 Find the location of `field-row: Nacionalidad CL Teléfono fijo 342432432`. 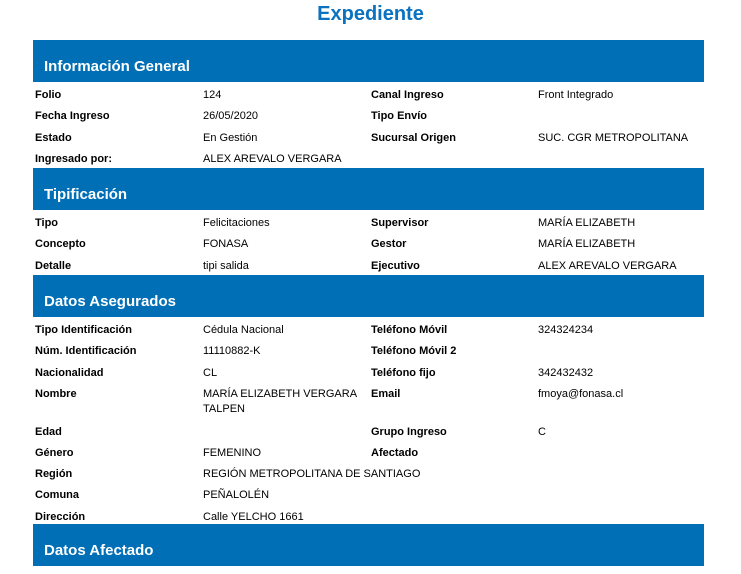

field-row: Nacionalidad CL Teléfono fijo 342432432 is located at coordinates (368, 373).